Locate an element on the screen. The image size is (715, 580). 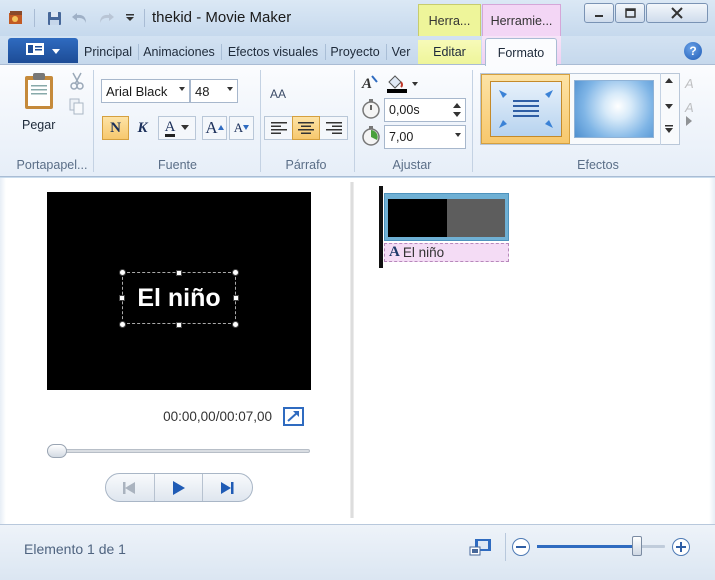
close-button is located at coordinates (677, 13).